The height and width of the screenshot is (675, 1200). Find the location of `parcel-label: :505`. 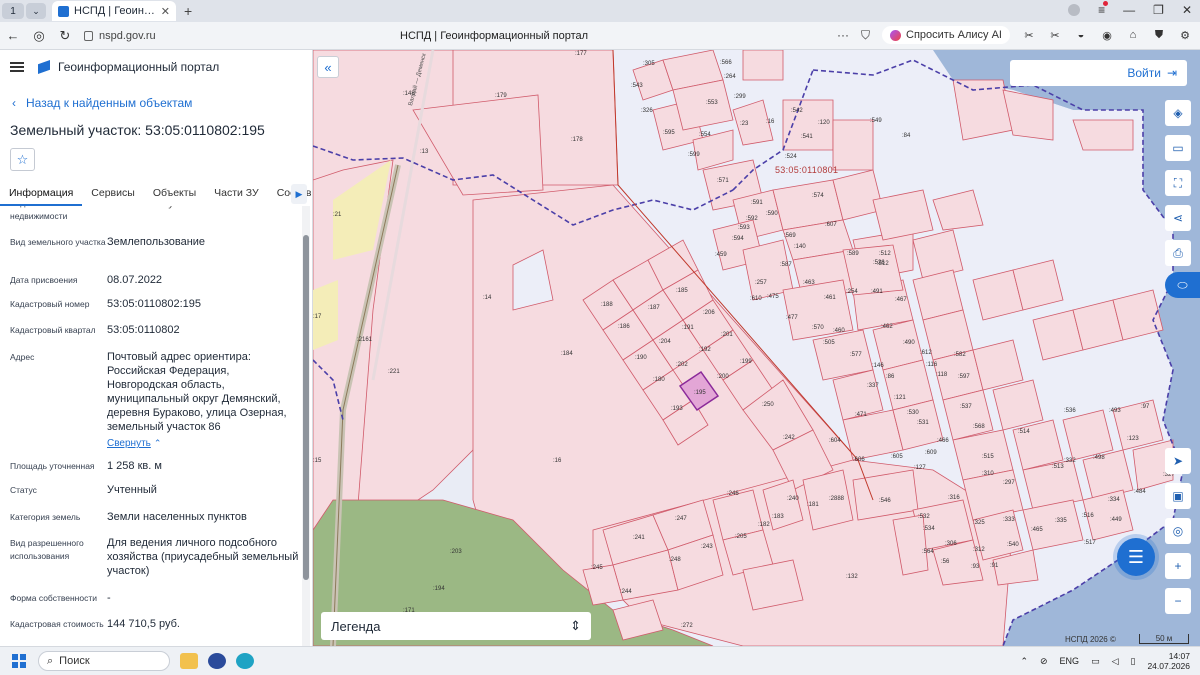

parcel-label: :505 is located at coordinates (829, 343).